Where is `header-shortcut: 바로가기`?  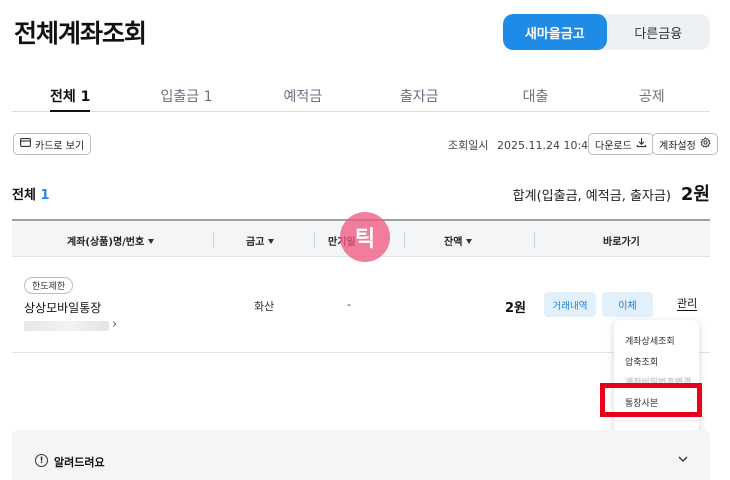 header-shortcut: 바로가기 is located at coordinates (621, 242).